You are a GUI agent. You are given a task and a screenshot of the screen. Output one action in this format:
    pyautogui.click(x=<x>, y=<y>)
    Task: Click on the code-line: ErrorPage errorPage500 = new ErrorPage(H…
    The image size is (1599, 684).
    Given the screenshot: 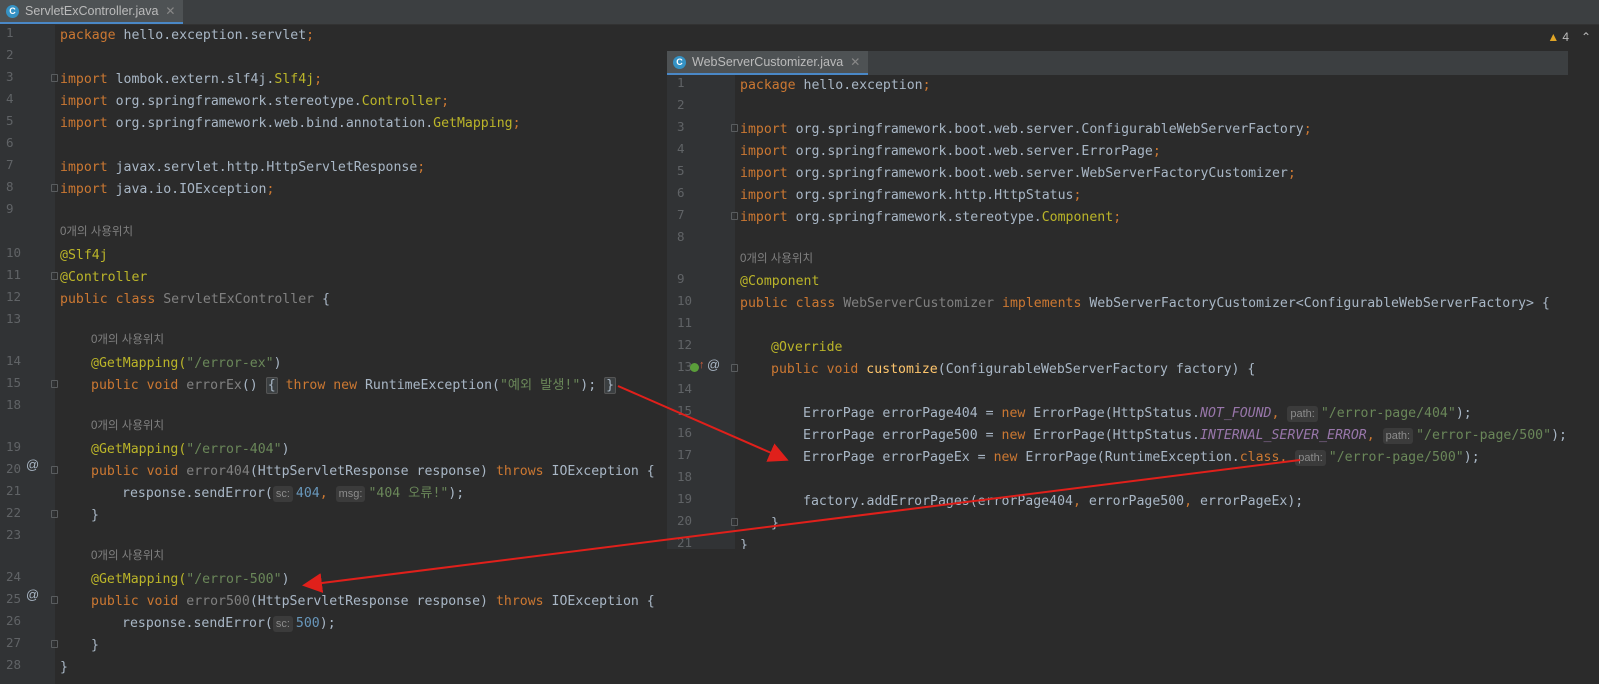 What is the action you would take?
    pyautogui.click(x=1185, y=436)
    